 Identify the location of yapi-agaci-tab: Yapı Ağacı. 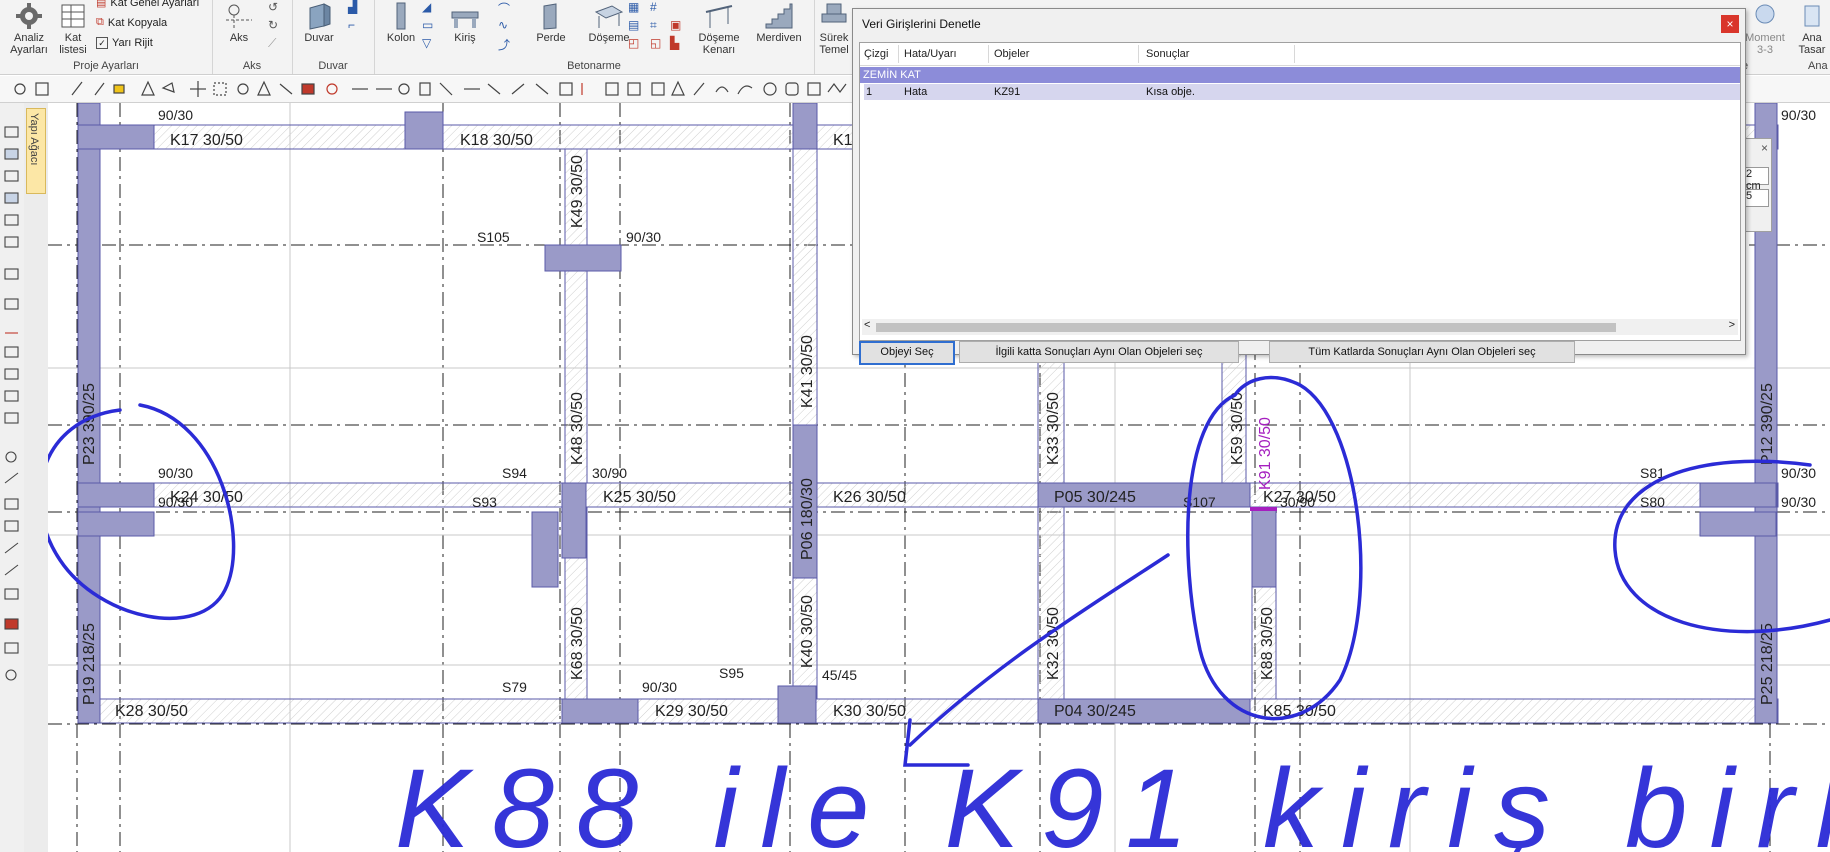
(36, 151).